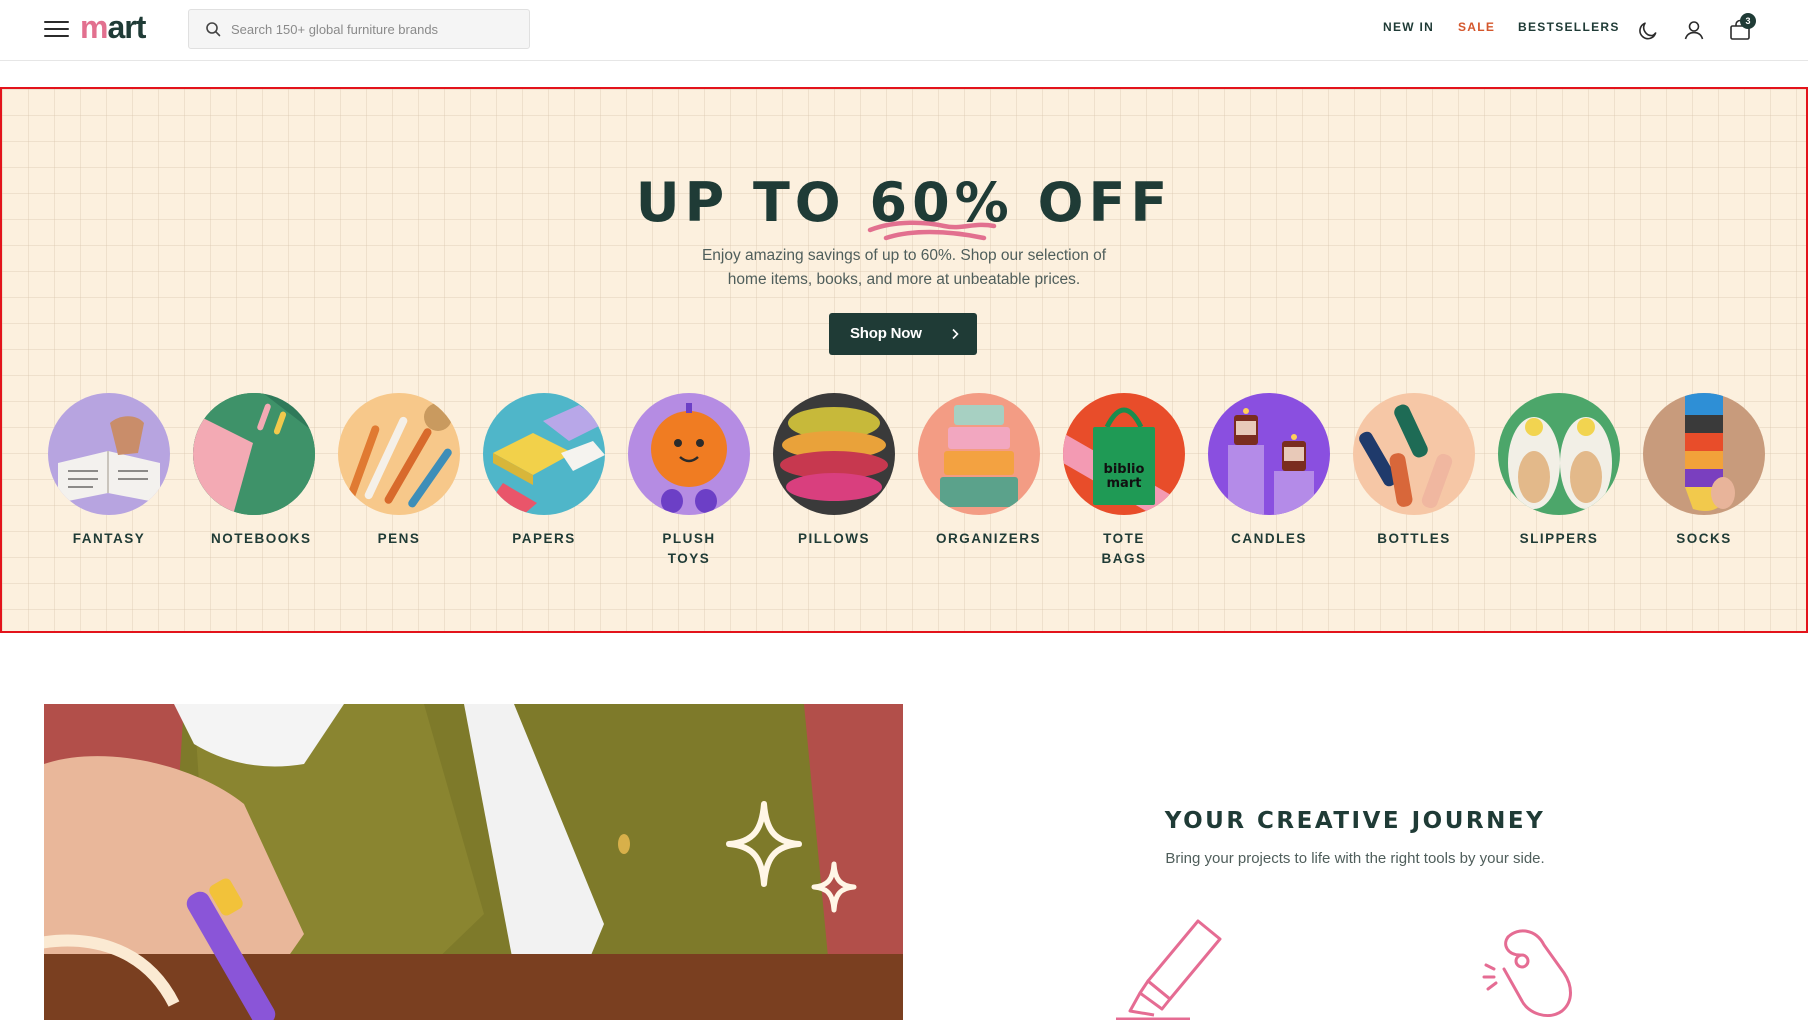 The width and height of the screenshot is (1808, 1020). What do you see at coordinates (213, 29) in the screenshot?
I see `search-icon` at bounding box center [213, 29].